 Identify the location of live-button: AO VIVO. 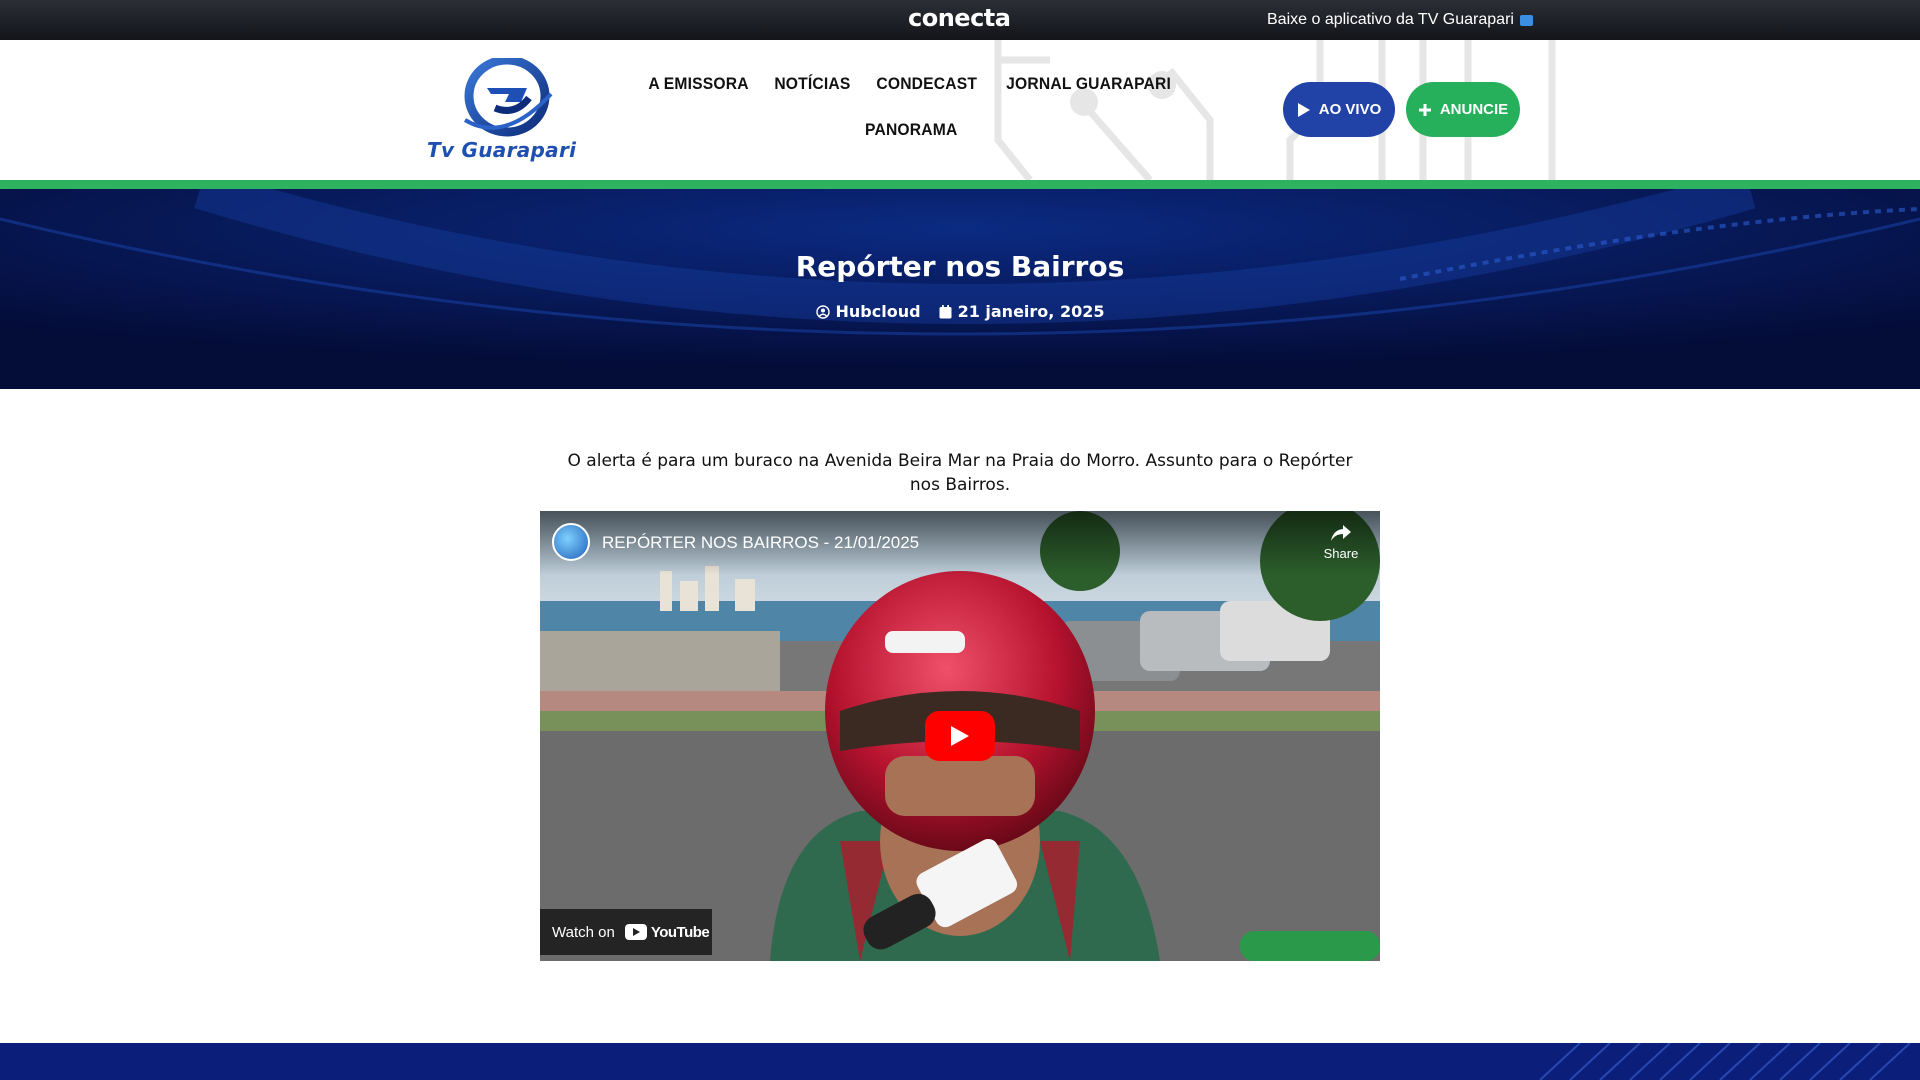
(1339, 109).